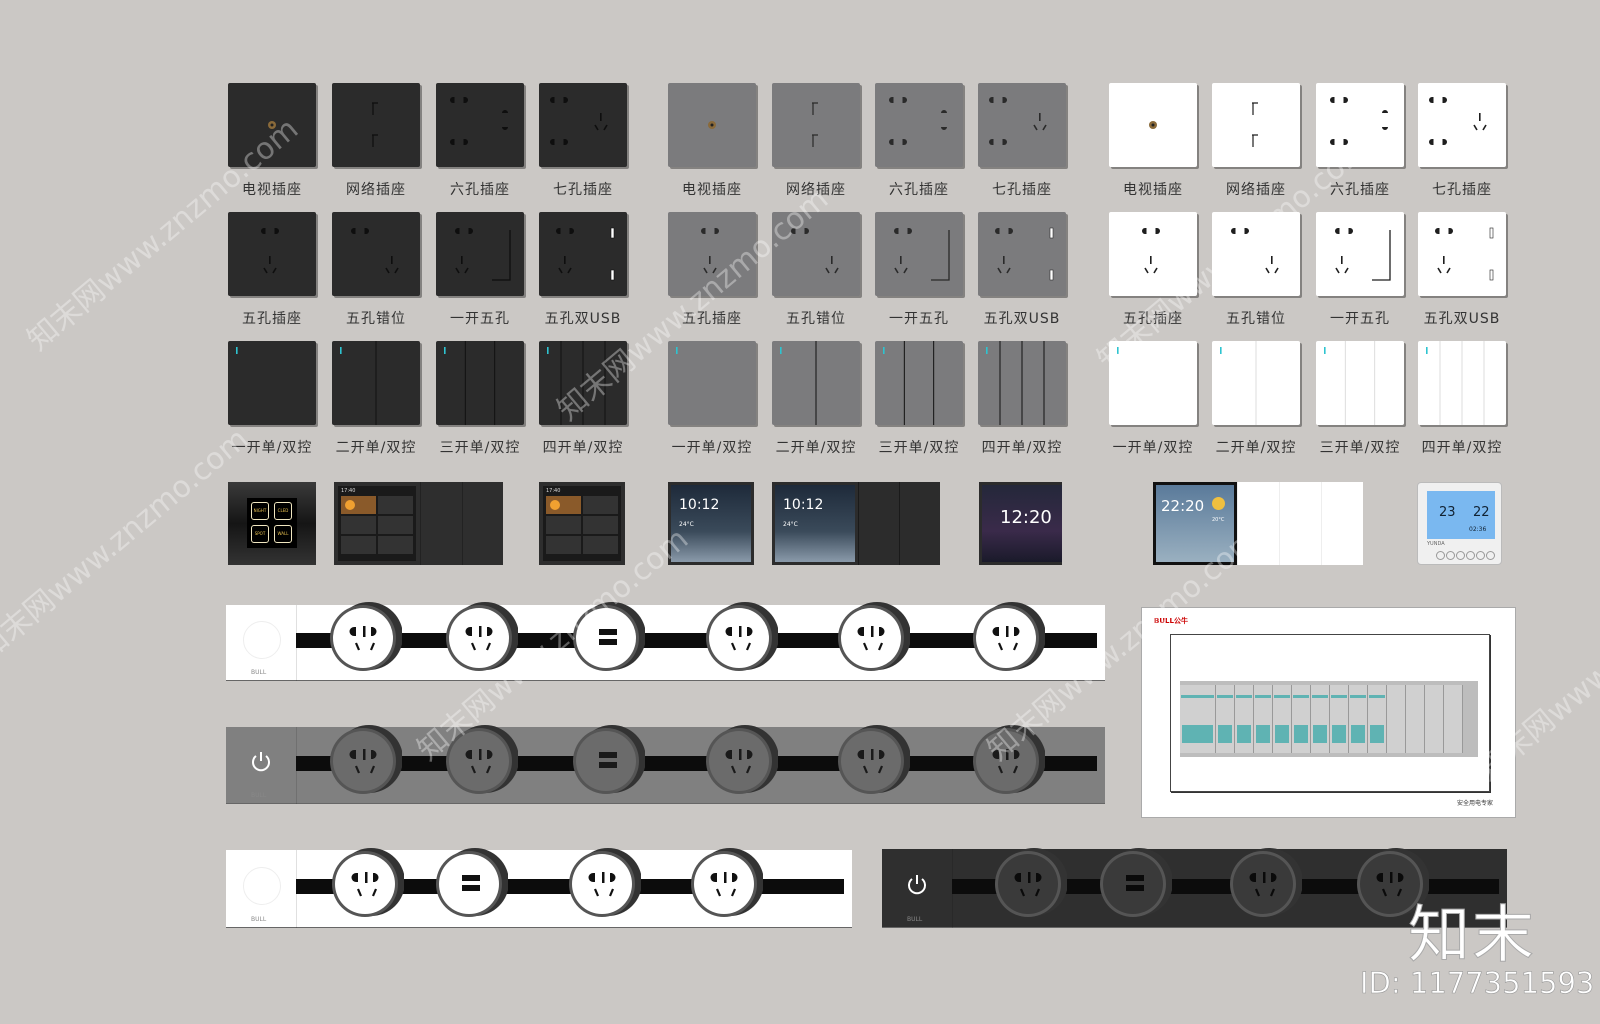 Image resolution: width=1600 pixels, height=1024 pixels. What do you see at coordinates (418, 523) in the screenshot?
I see `smart-panel-3-gang: 17:40` at bounding box center [418, 523].